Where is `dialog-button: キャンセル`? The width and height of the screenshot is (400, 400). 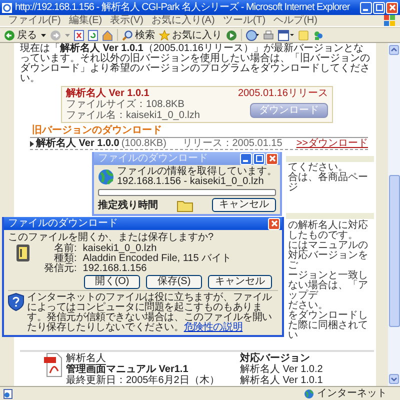 dialog-button: キャンセル is located at coordinates (240, 282).